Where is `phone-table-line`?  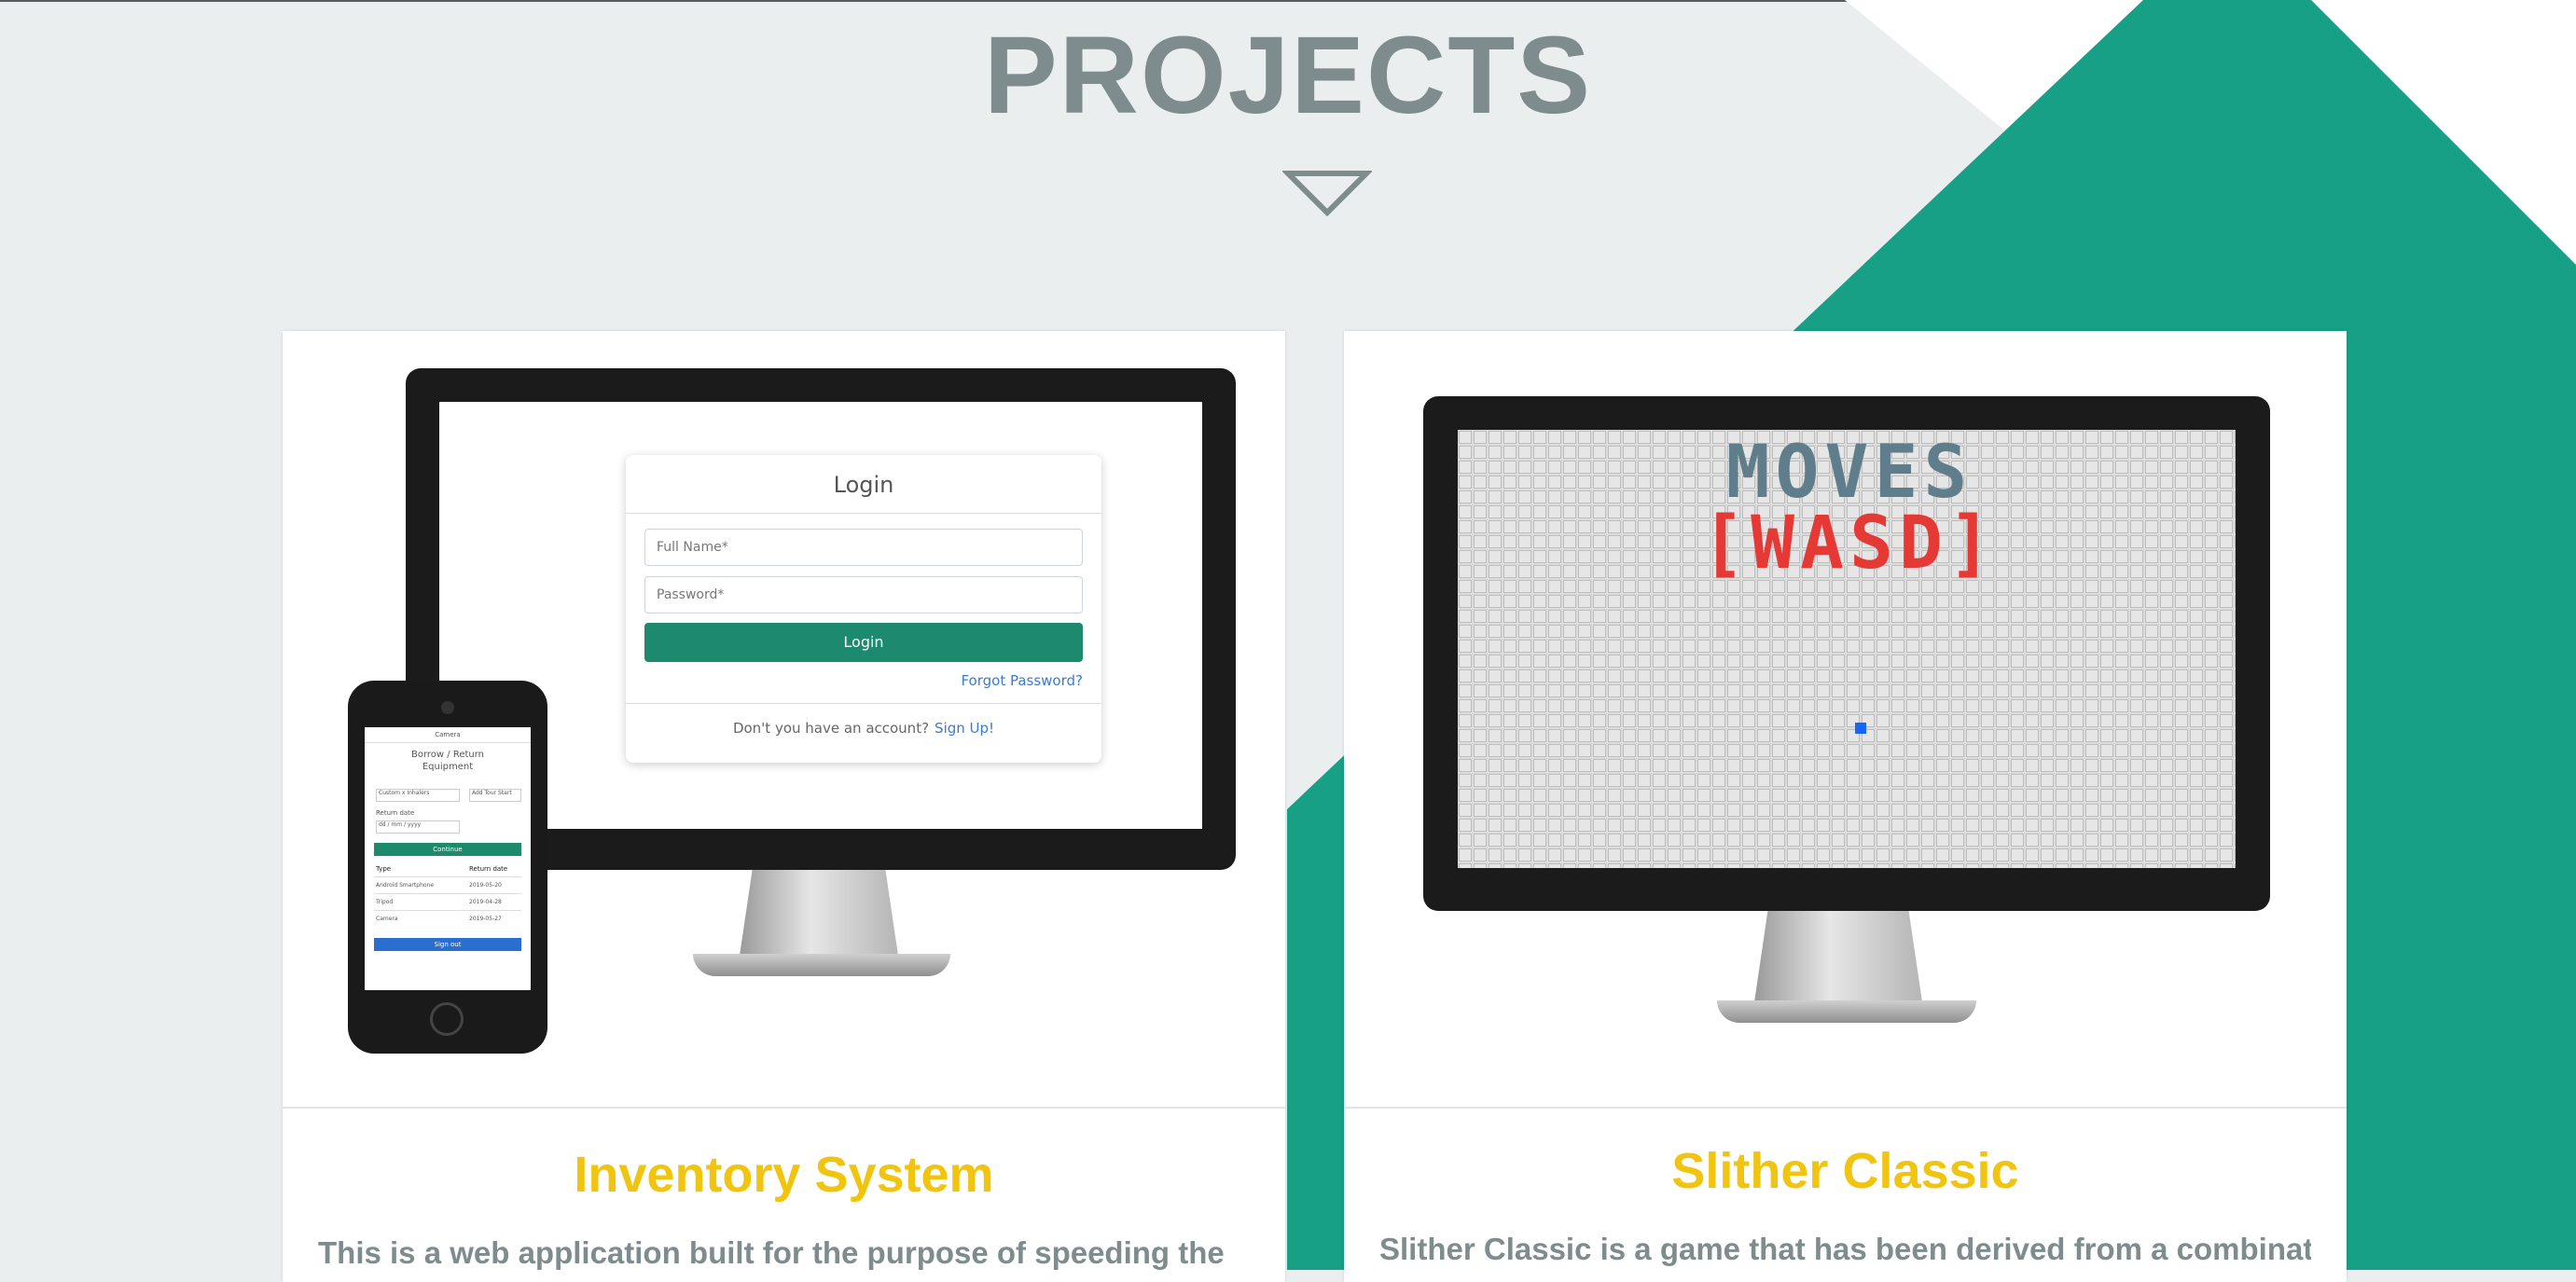
phone-table-line is located at coordinates (447, 876).